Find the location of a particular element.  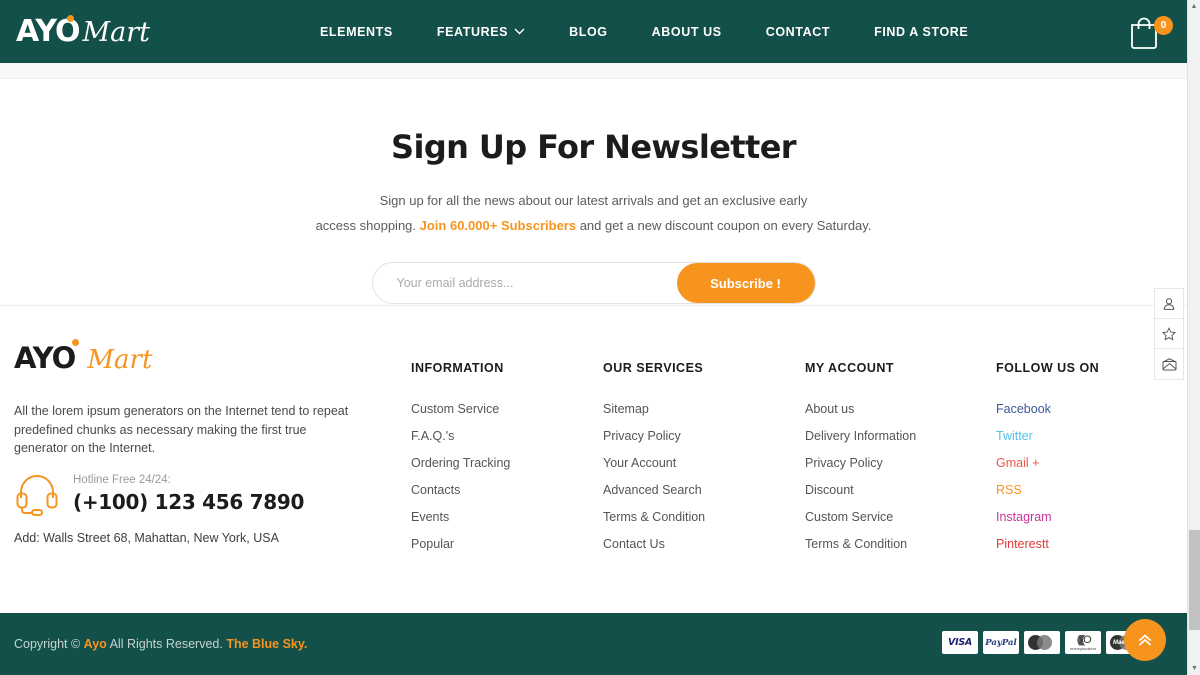

mb-glyph: ((((( O is located at coordinates (1084, 639).